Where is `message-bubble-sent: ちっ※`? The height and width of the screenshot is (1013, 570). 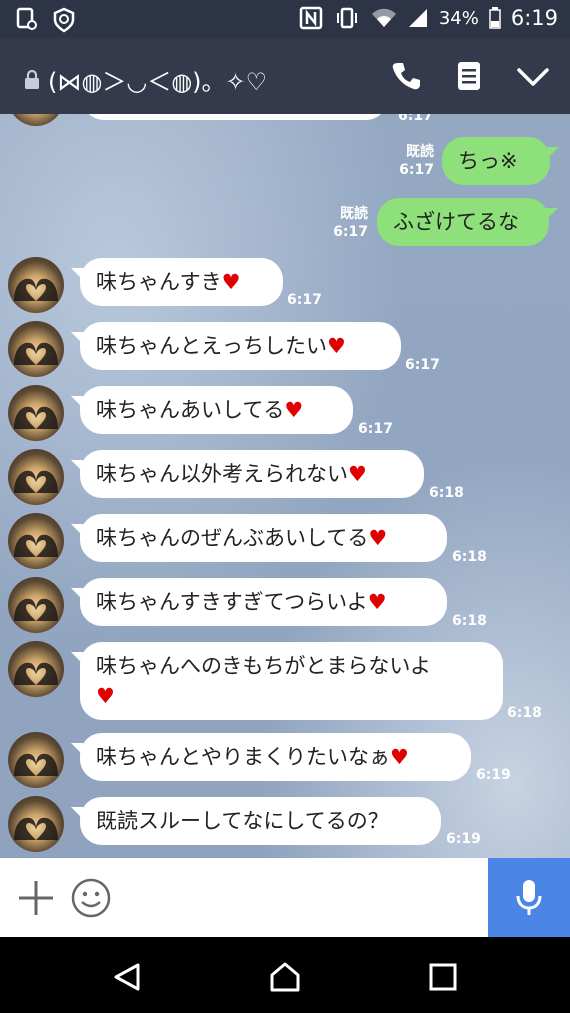 message-bubble-sent: ちっ※ is located at coordinates (500, 161).